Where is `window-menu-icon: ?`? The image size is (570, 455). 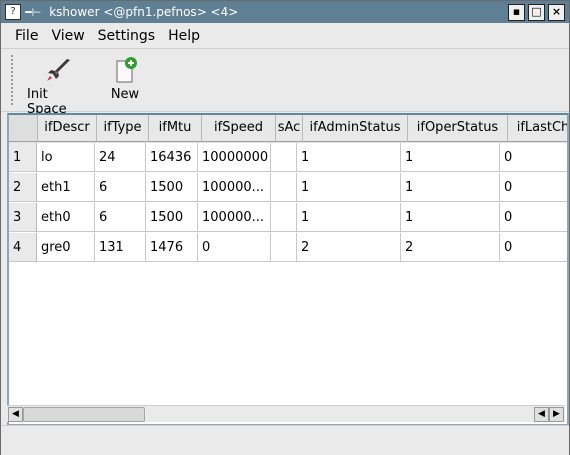 window-menu-icon: ? is located at coordinates (13, 12).